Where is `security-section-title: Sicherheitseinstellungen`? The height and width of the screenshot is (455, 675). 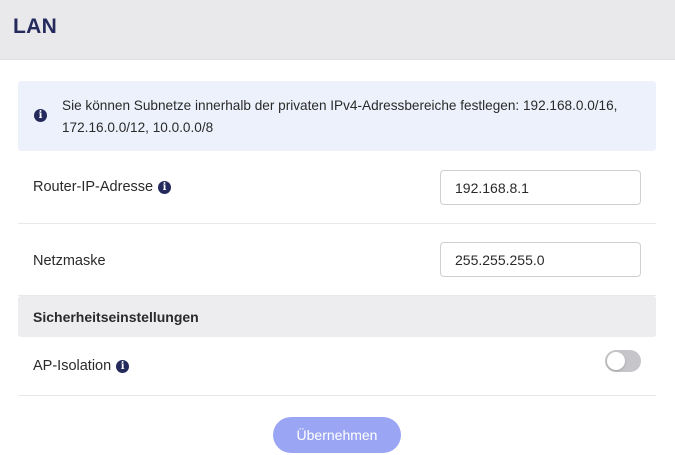
security-section-title: Sicherheitseinstellungen is located at coordinates (116, 317).